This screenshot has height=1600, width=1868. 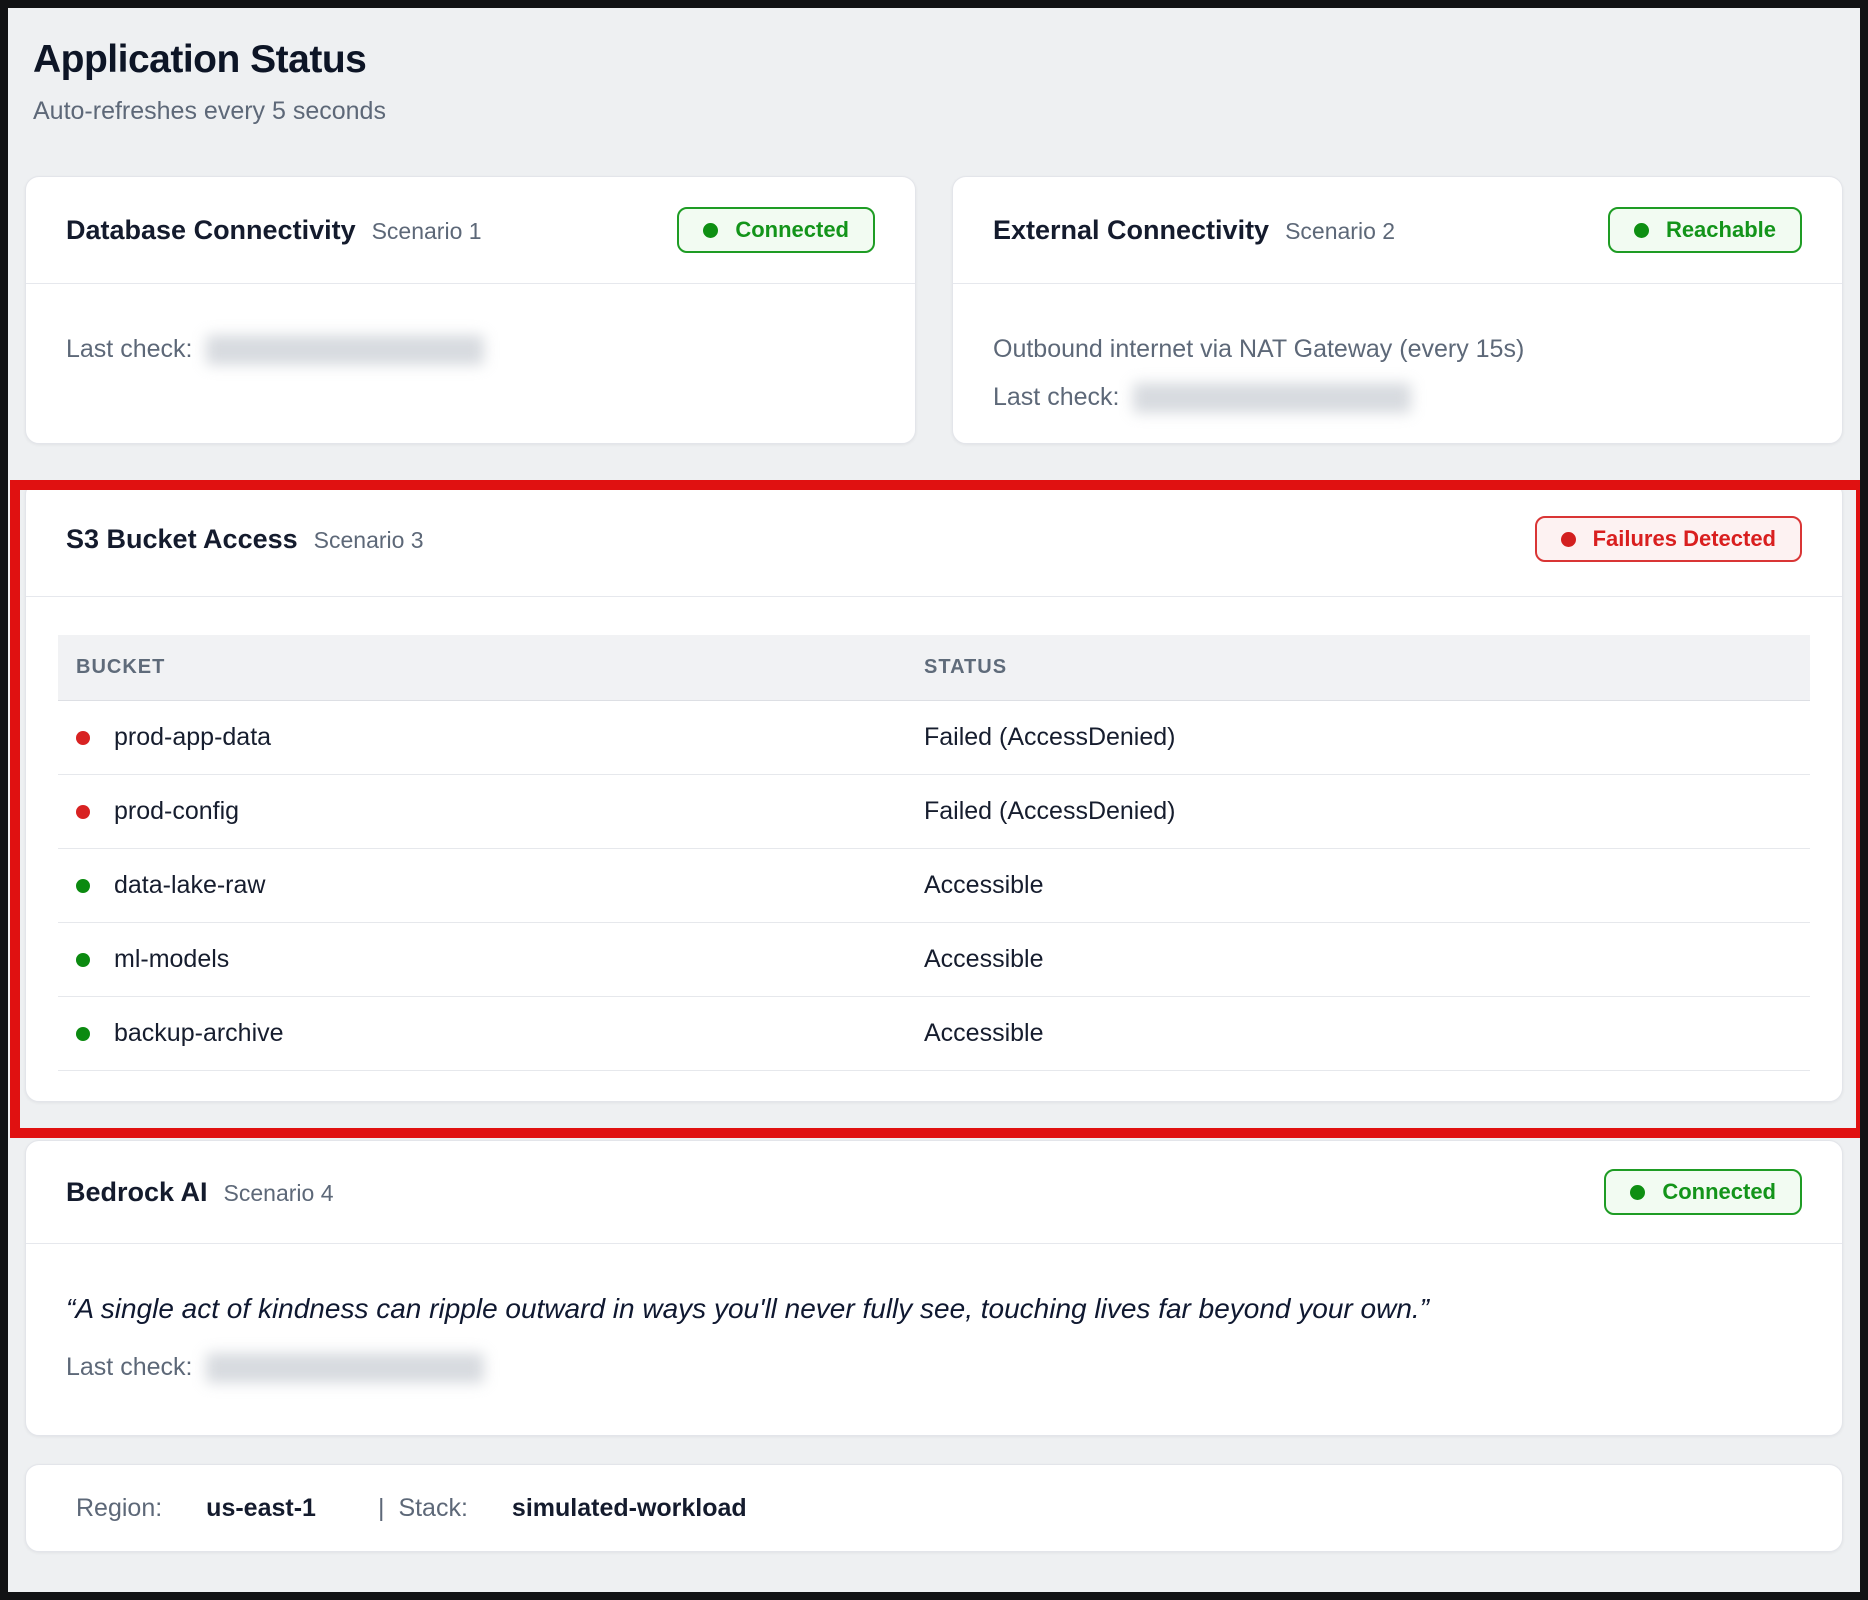 I want to click on bucket-name: backup-archive, so click(x=199, y=1033).